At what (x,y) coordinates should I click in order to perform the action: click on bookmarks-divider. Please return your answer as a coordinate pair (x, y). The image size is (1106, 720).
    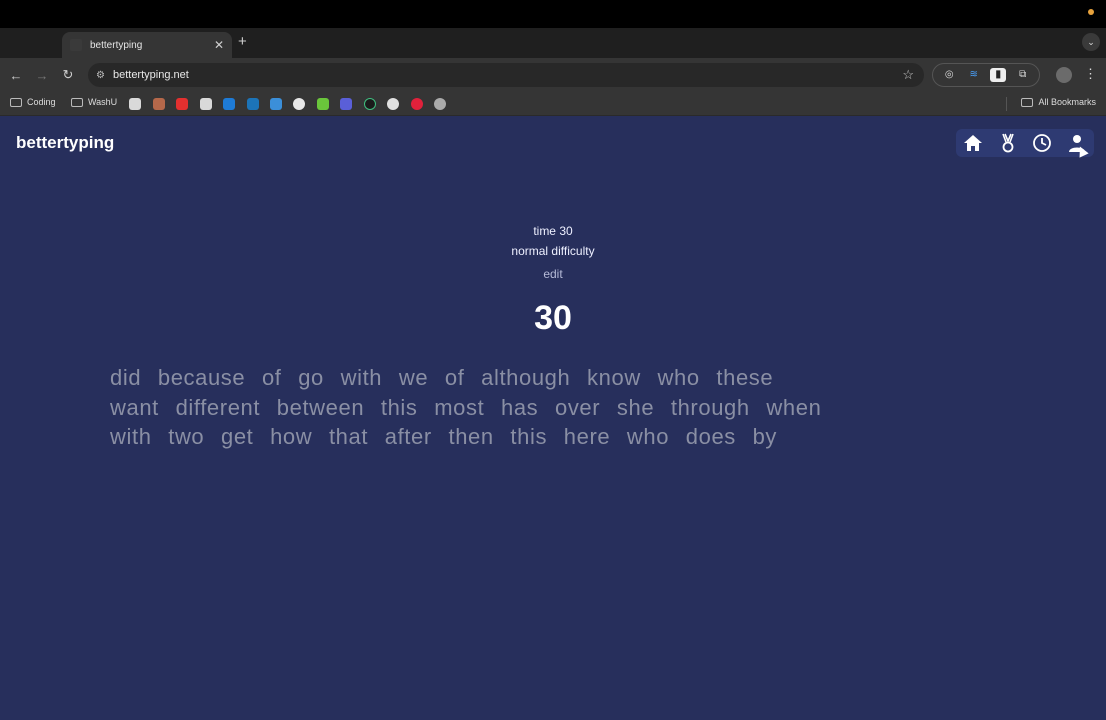
    Looking at the image, I should click on (1006, 104).